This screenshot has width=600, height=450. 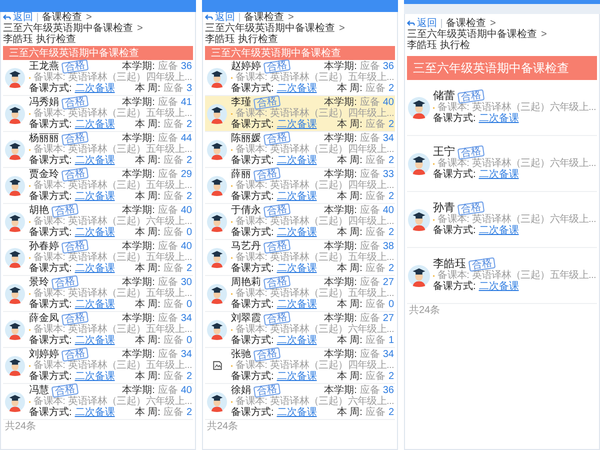 What do you see at coordinates (241, 354) in the screenshot?
I see `teacher-name: 张驰` at bounding box center [241, 354].